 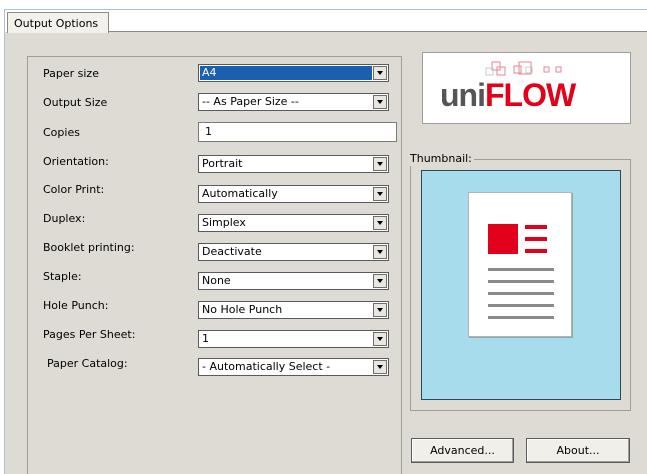 I want to click on paper-size-value: A4, so click(x=286, y=73).